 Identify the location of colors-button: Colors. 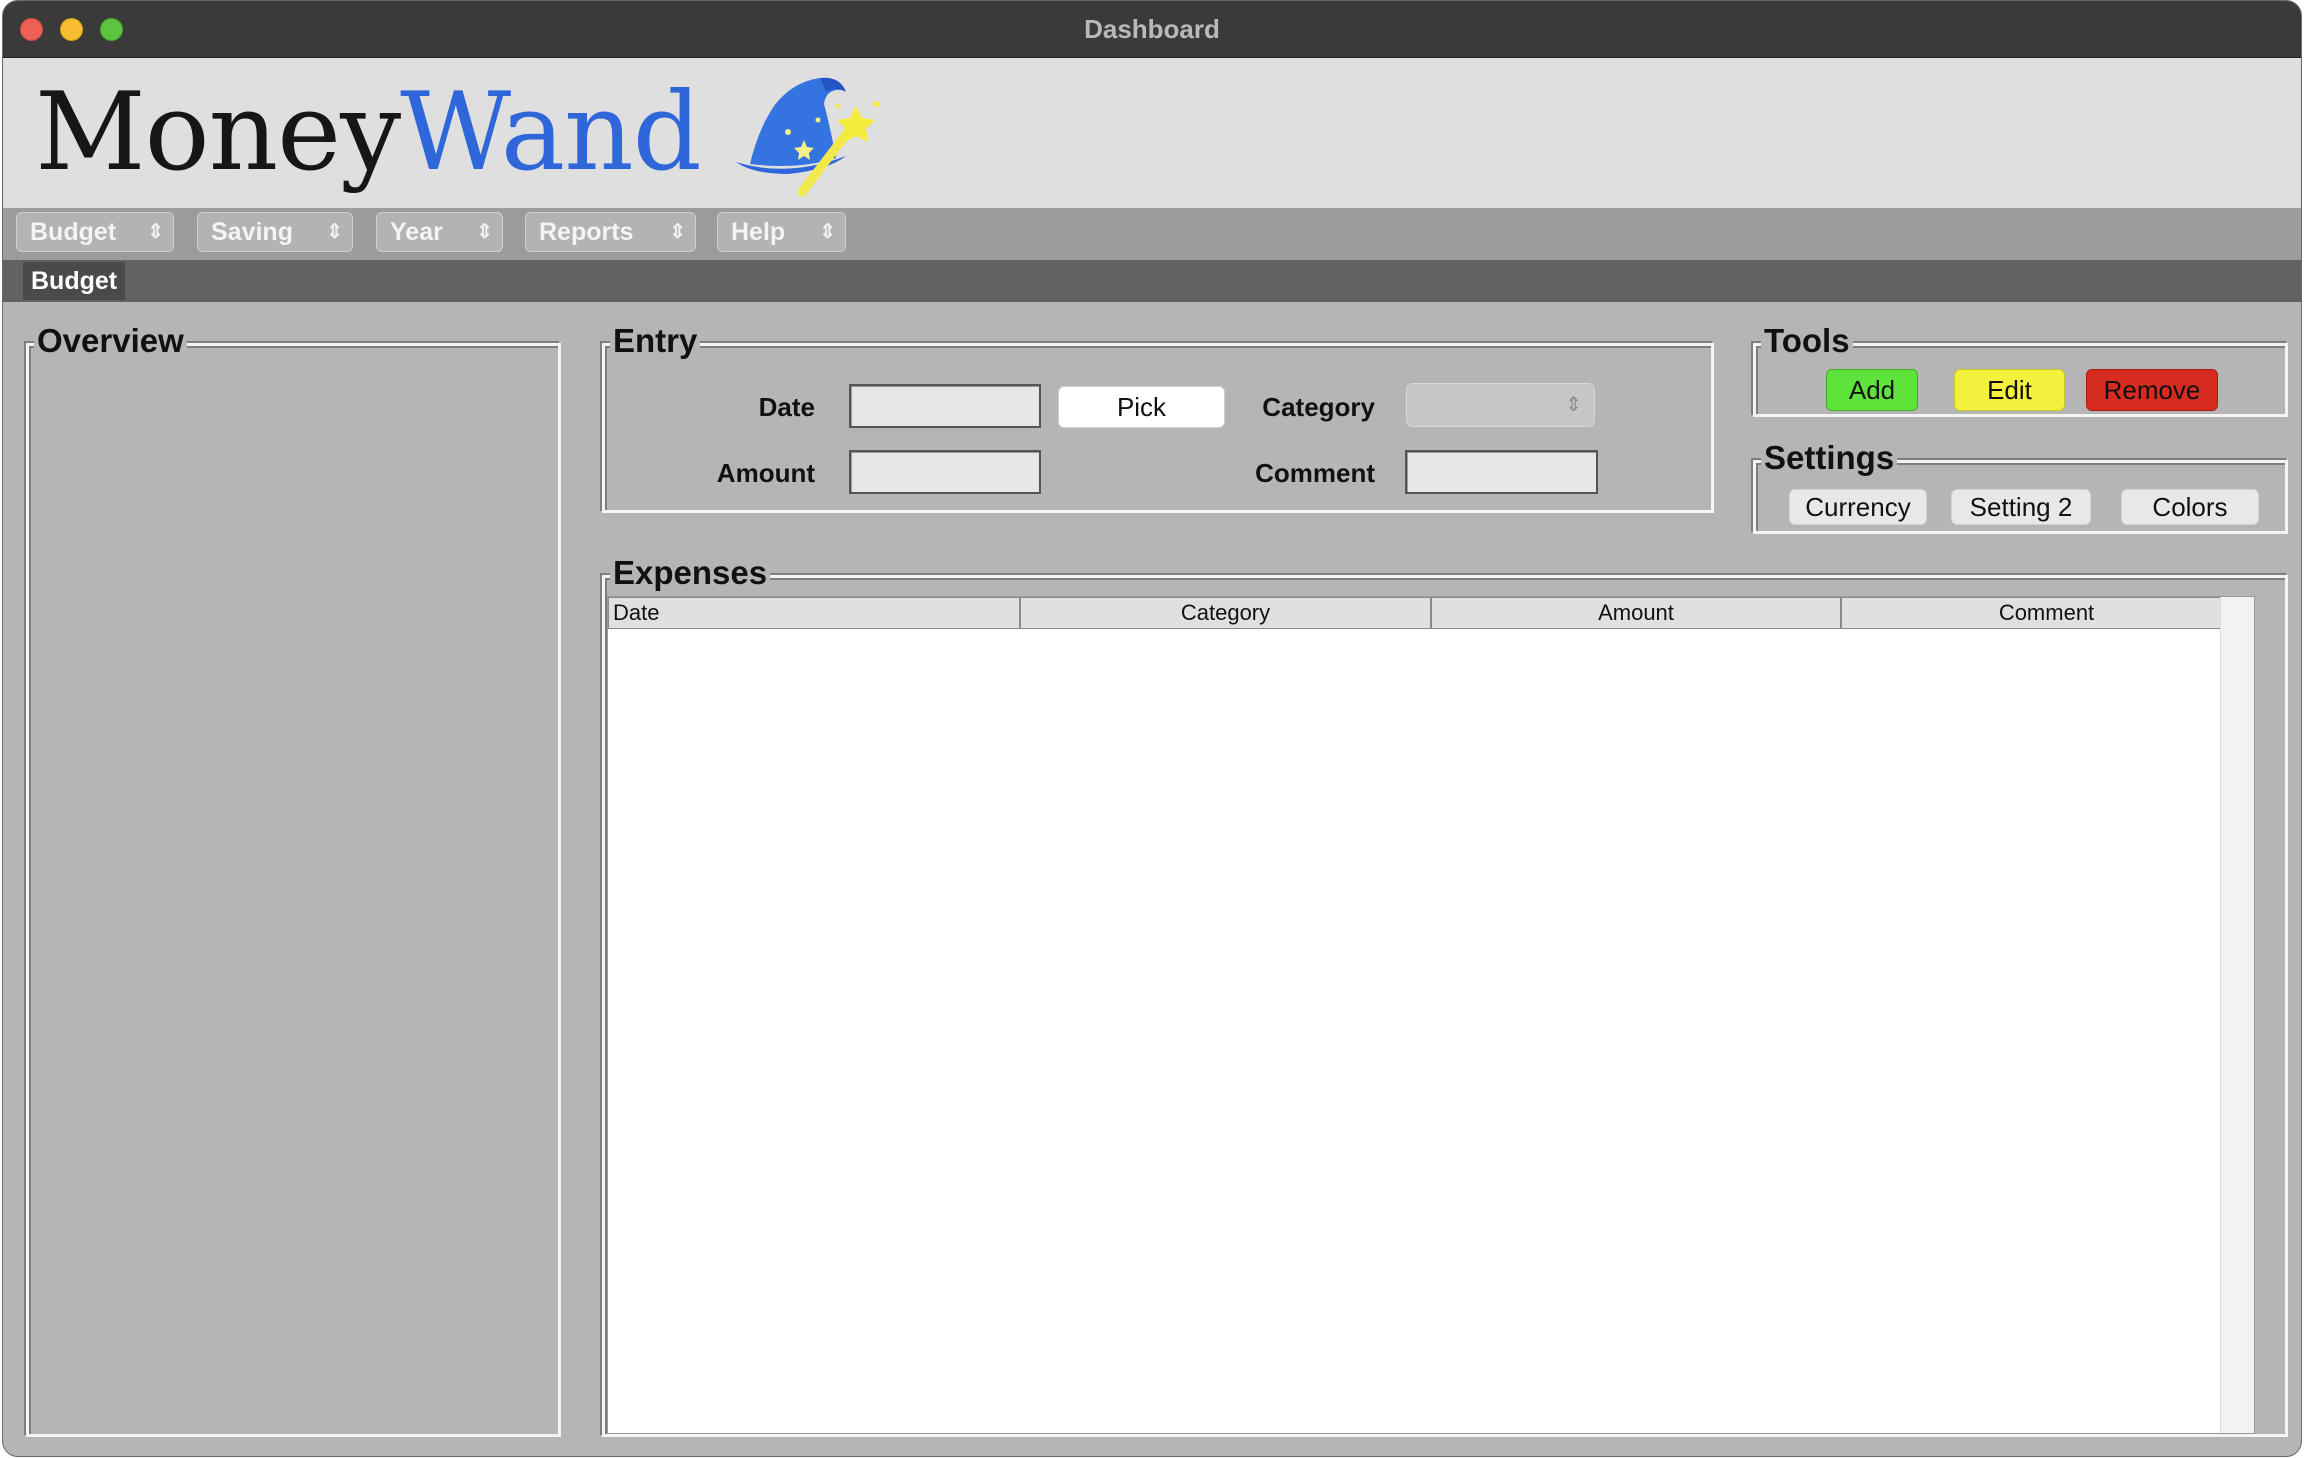
(2190, 507).